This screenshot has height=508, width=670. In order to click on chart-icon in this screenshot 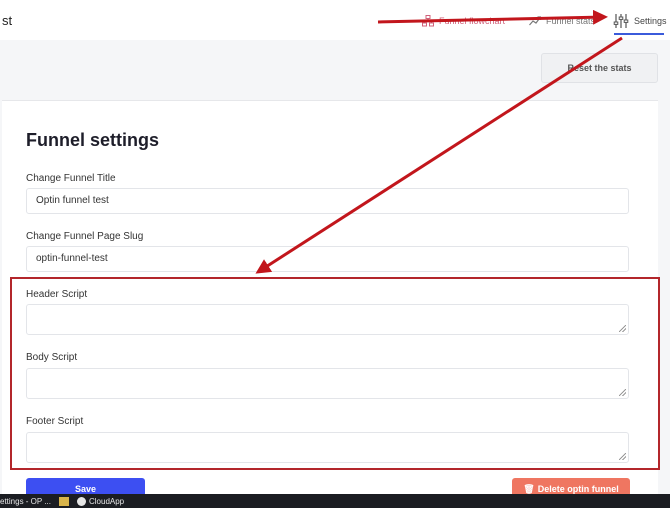, I will do `click(535, 21)`.